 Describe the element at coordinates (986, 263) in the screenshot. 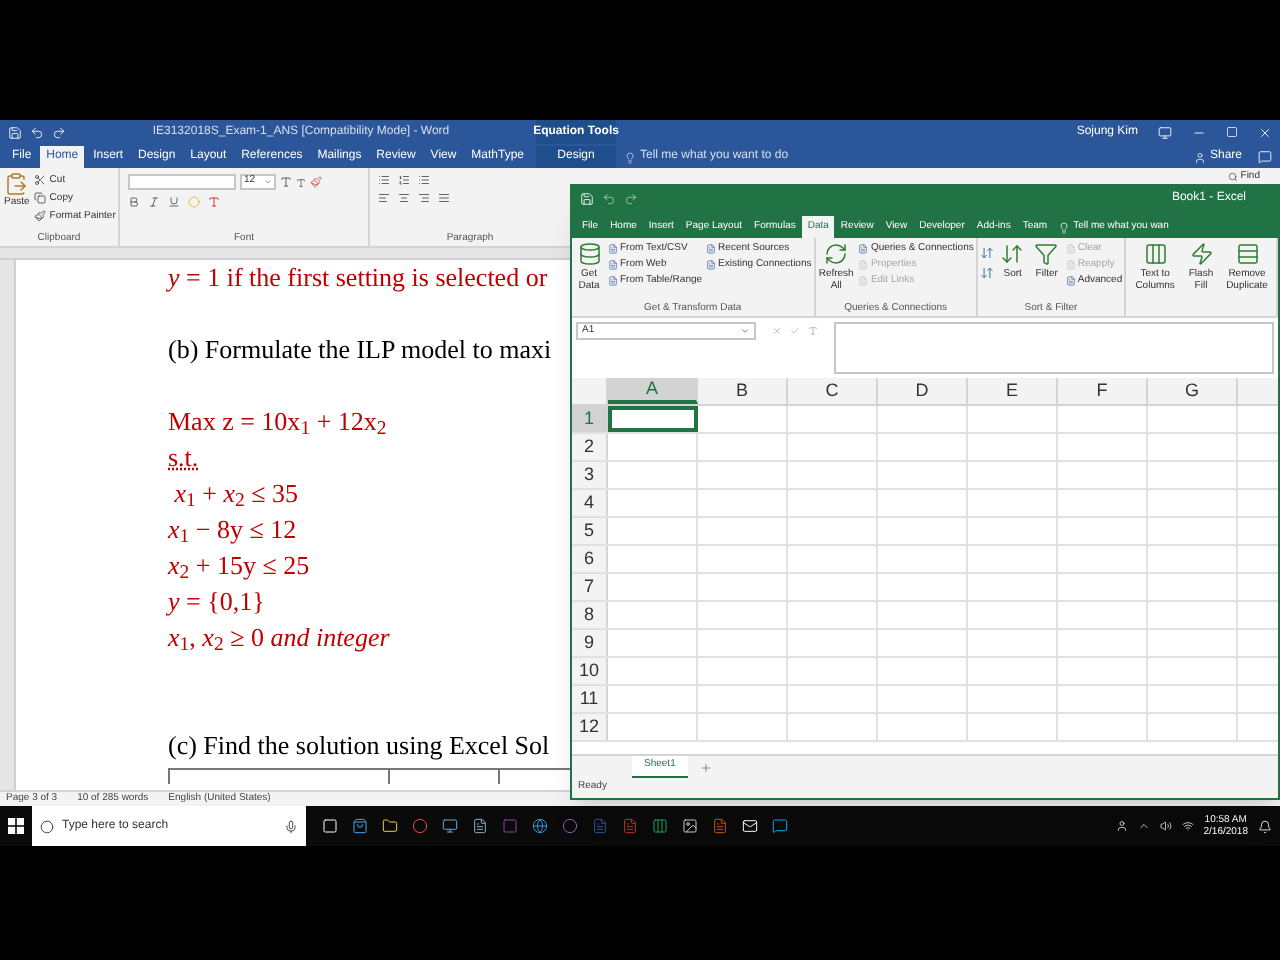

I see `sort-arrows-icon` at that location.